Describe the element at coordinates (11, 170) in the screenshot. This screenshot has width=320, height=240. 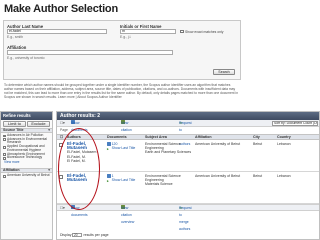
I see `affiliation-header: Affiliation` at that location.